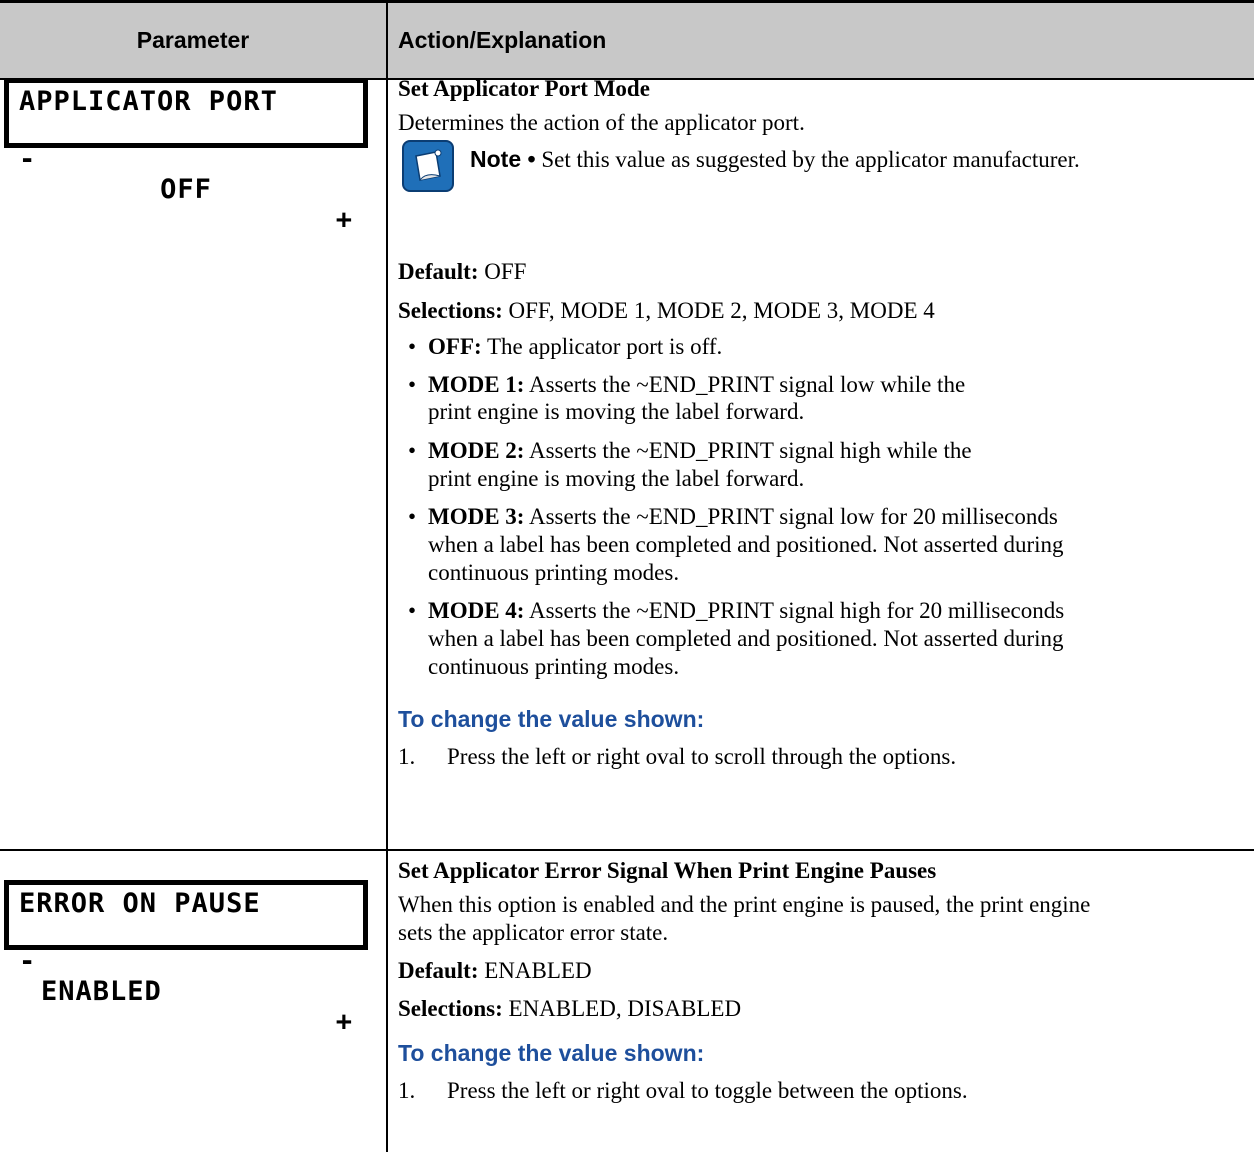 The image size is (1254, 1152). What do you see at coordinates (193, 40) in the screenshot?
I see `header-parameter: Parameter` at bounding box center [193, 40].